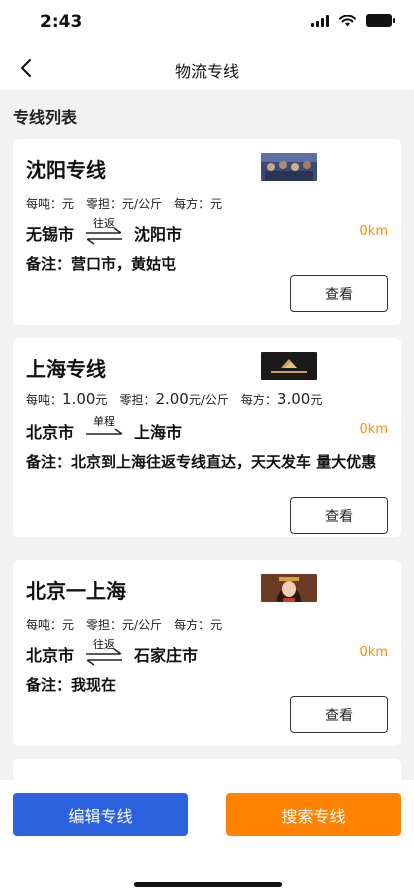  What do you see at coordinates (101, 264) in the screenshot?
I see `card-note: 备注：营口市，黄姑屯` at bounding box center [101, 264].